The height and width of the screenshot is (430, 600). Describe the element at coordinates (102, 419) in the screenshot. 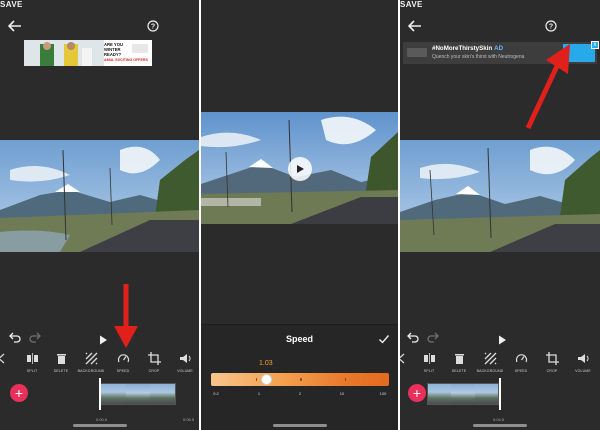

I see `timeline-start-time: 0:00.0` at that location.